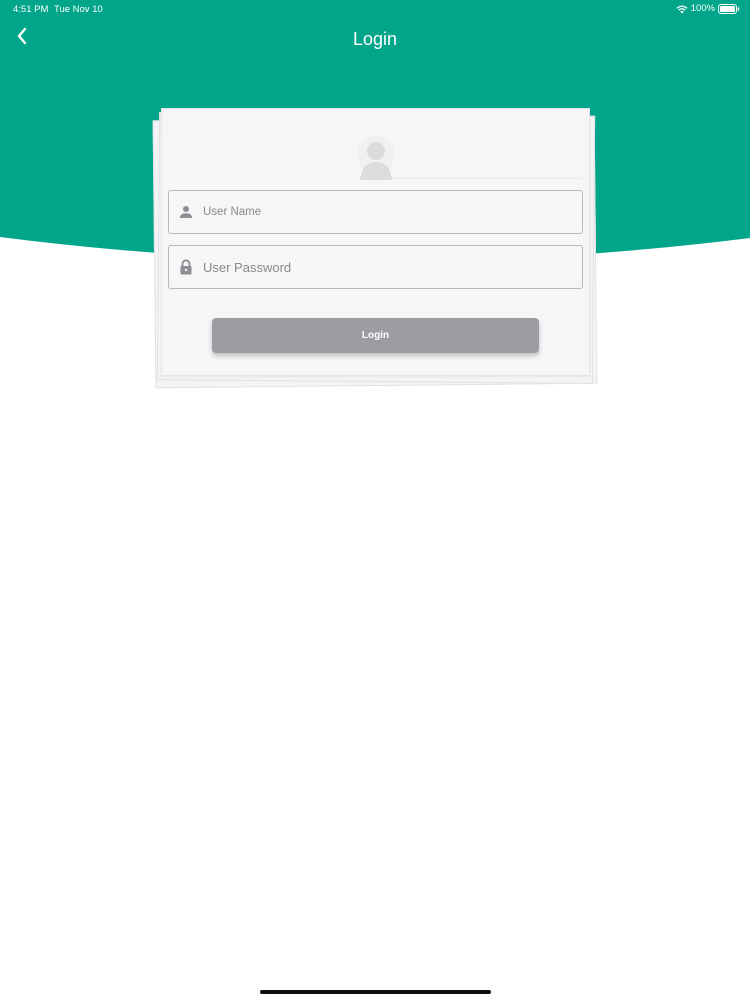 The height and width of the screenshot is (1000, 750). I want to click on page-title: Login, so click(375, 39).